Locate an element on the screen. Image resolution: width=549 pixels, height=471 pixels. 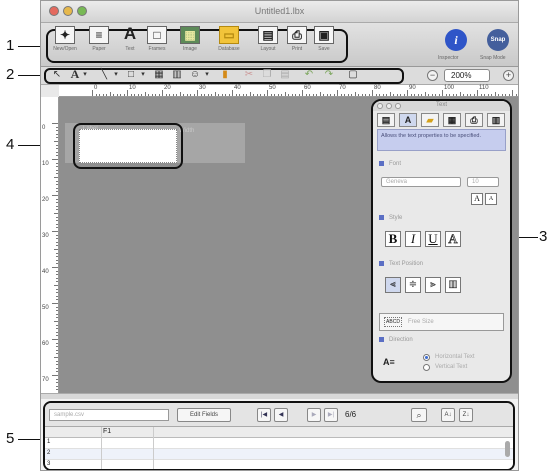
next-record-icon: ▶ is located at coordinates (314, 415).